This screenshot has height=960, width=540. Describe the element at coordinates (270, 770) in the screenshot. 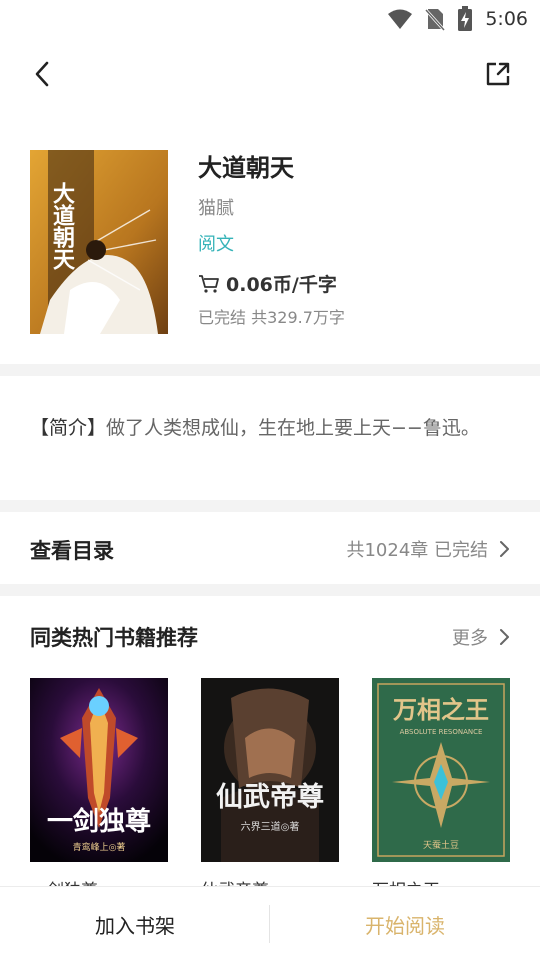

I see `recommend-book-cover: 仙武帝尊 六界三道◎著` at that location.